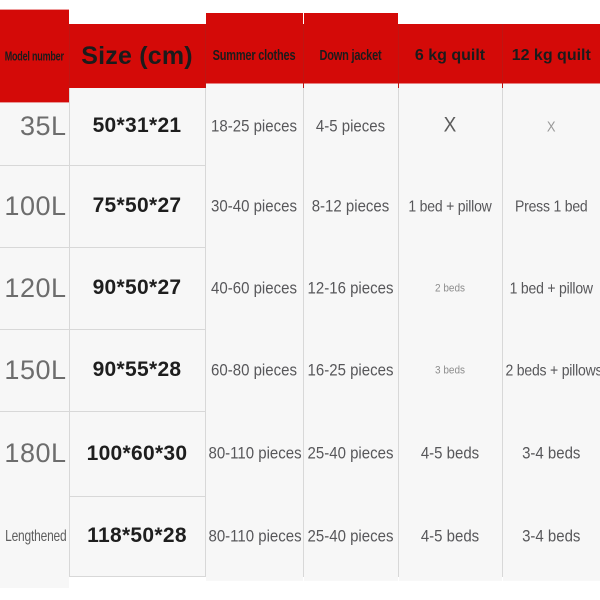  What do you see at coordinates (551, 370) in the screenshot?
I see `cell-12kg-quilt: 2 beds + pillows` at bounding box center [551, 370].